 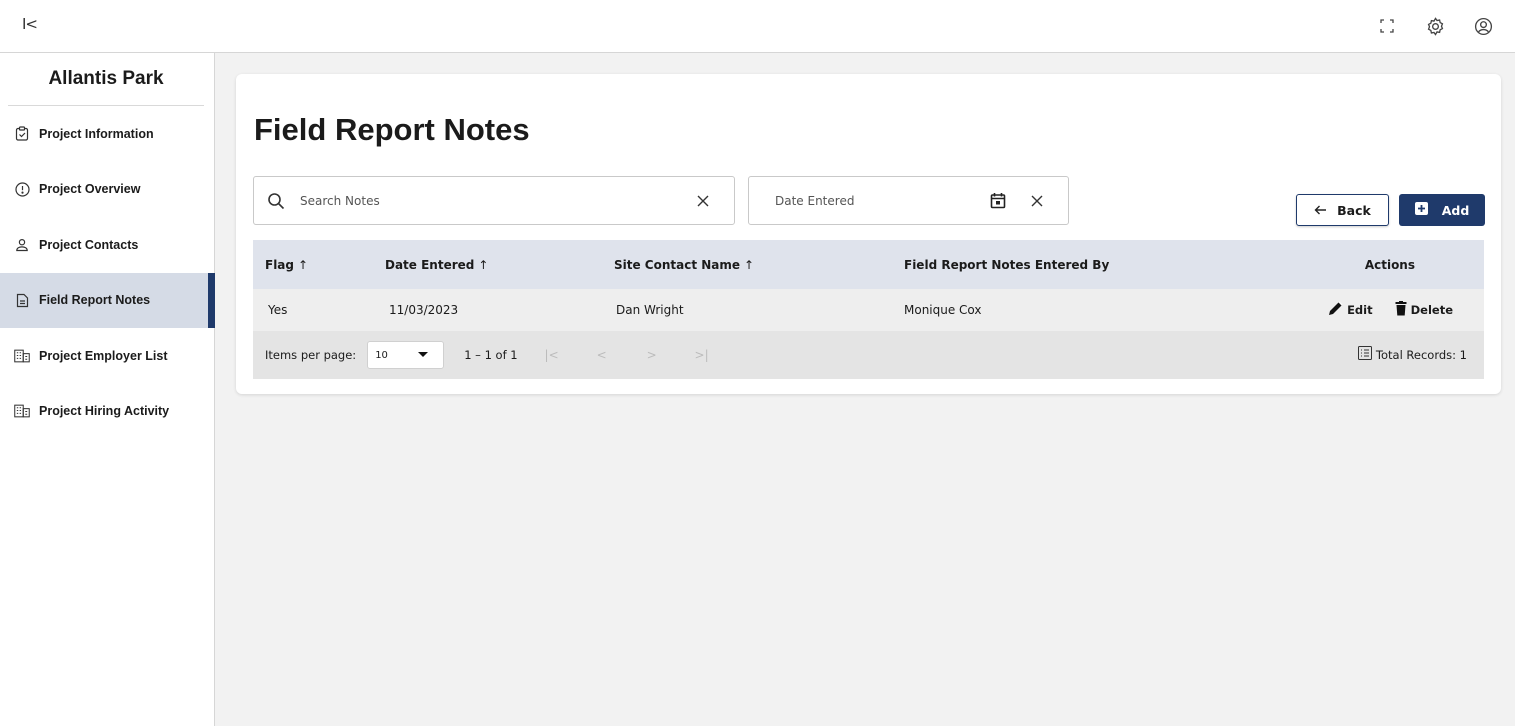 I want to click on fullscreen-icon, so click(x=1387, y=26).